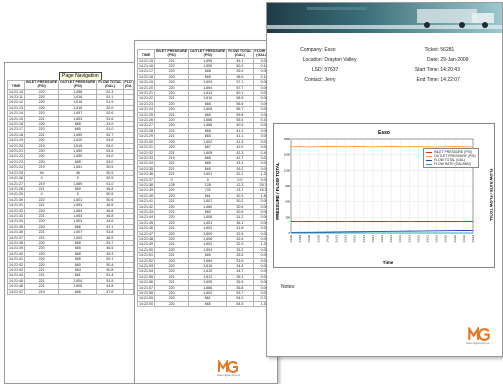  What do you see at coordinates (288, 287) in the screenshot?
I see `notes-label: Notes:` at bounding box center [288, 287].